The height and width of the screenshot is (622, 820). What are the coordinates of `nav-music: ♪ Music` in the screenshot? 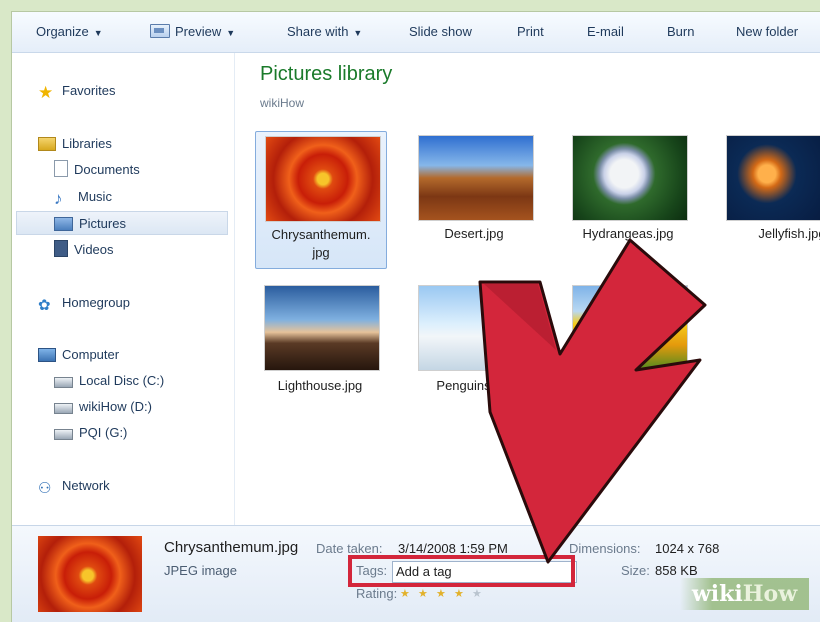 It's located at (83, 197).